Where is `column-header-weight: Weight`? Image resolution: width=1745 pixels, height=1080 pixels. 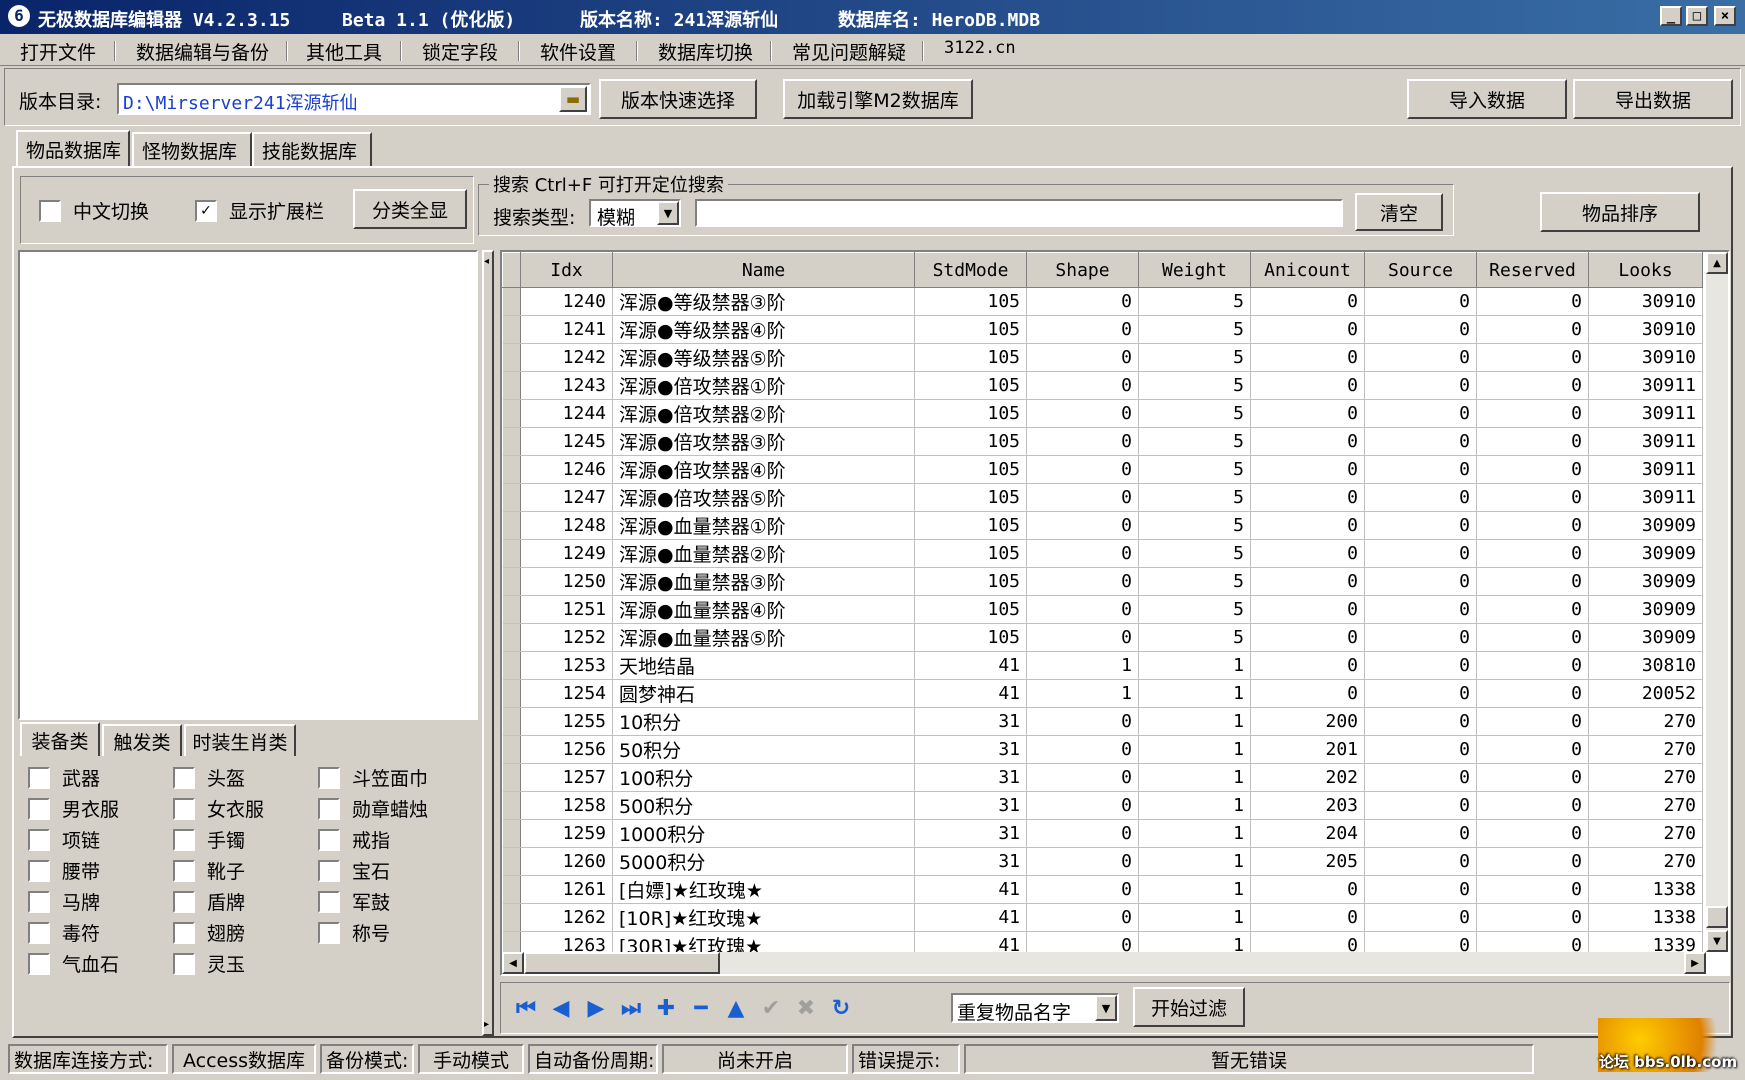
column-header-weight: Weight is located at coordinates (1194, 270).